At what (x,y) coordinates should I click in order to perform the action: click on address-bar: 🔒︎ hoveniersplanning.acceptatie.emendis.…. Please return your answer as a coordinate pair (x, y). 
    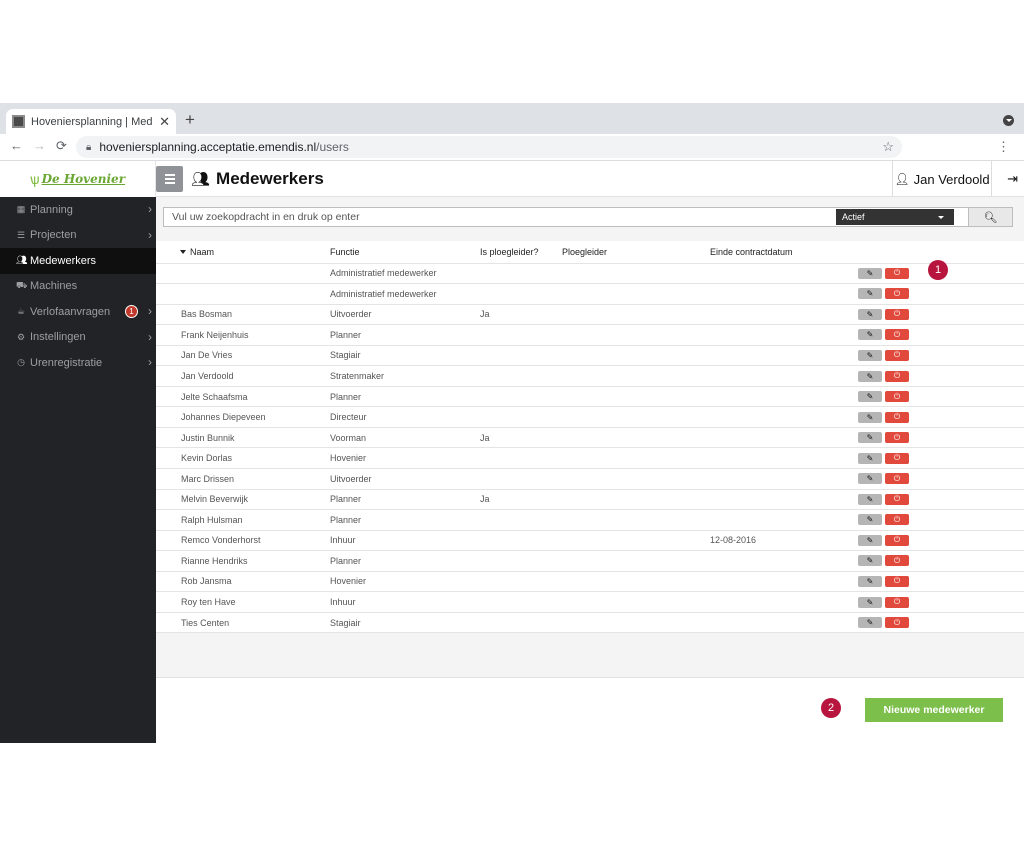
    Looking at the image, I should click on (489, 147).